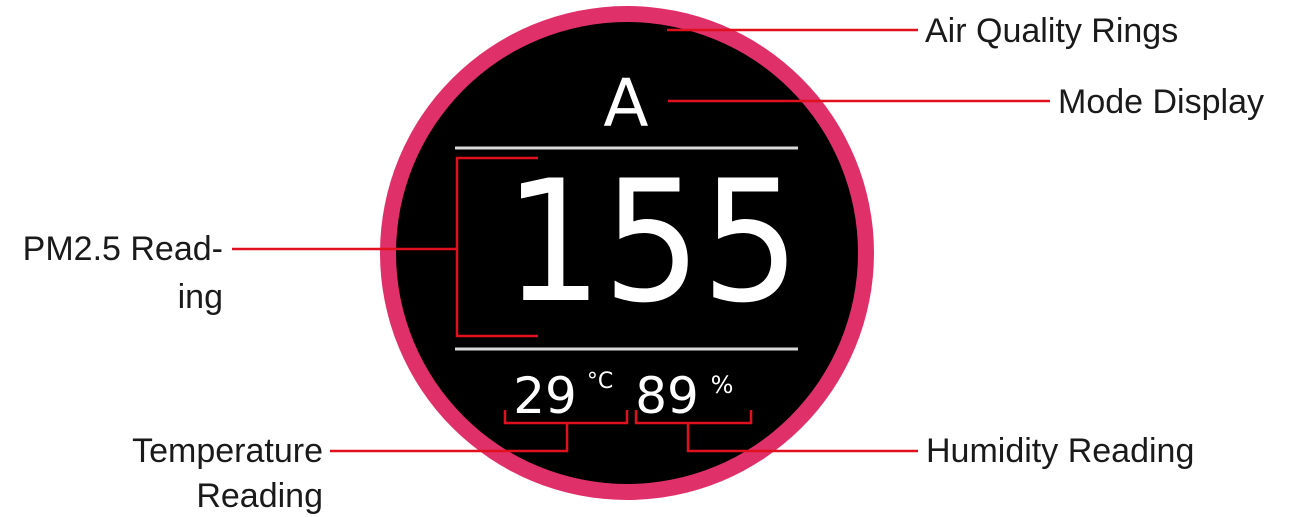 The height and width of the screenshot is (517, 1293). What do you see at coordinates (123, 249) in the screenshot?
I see `pm25-reading-label-line1: PM2.5 Read-` at bounding box center [123, 249].